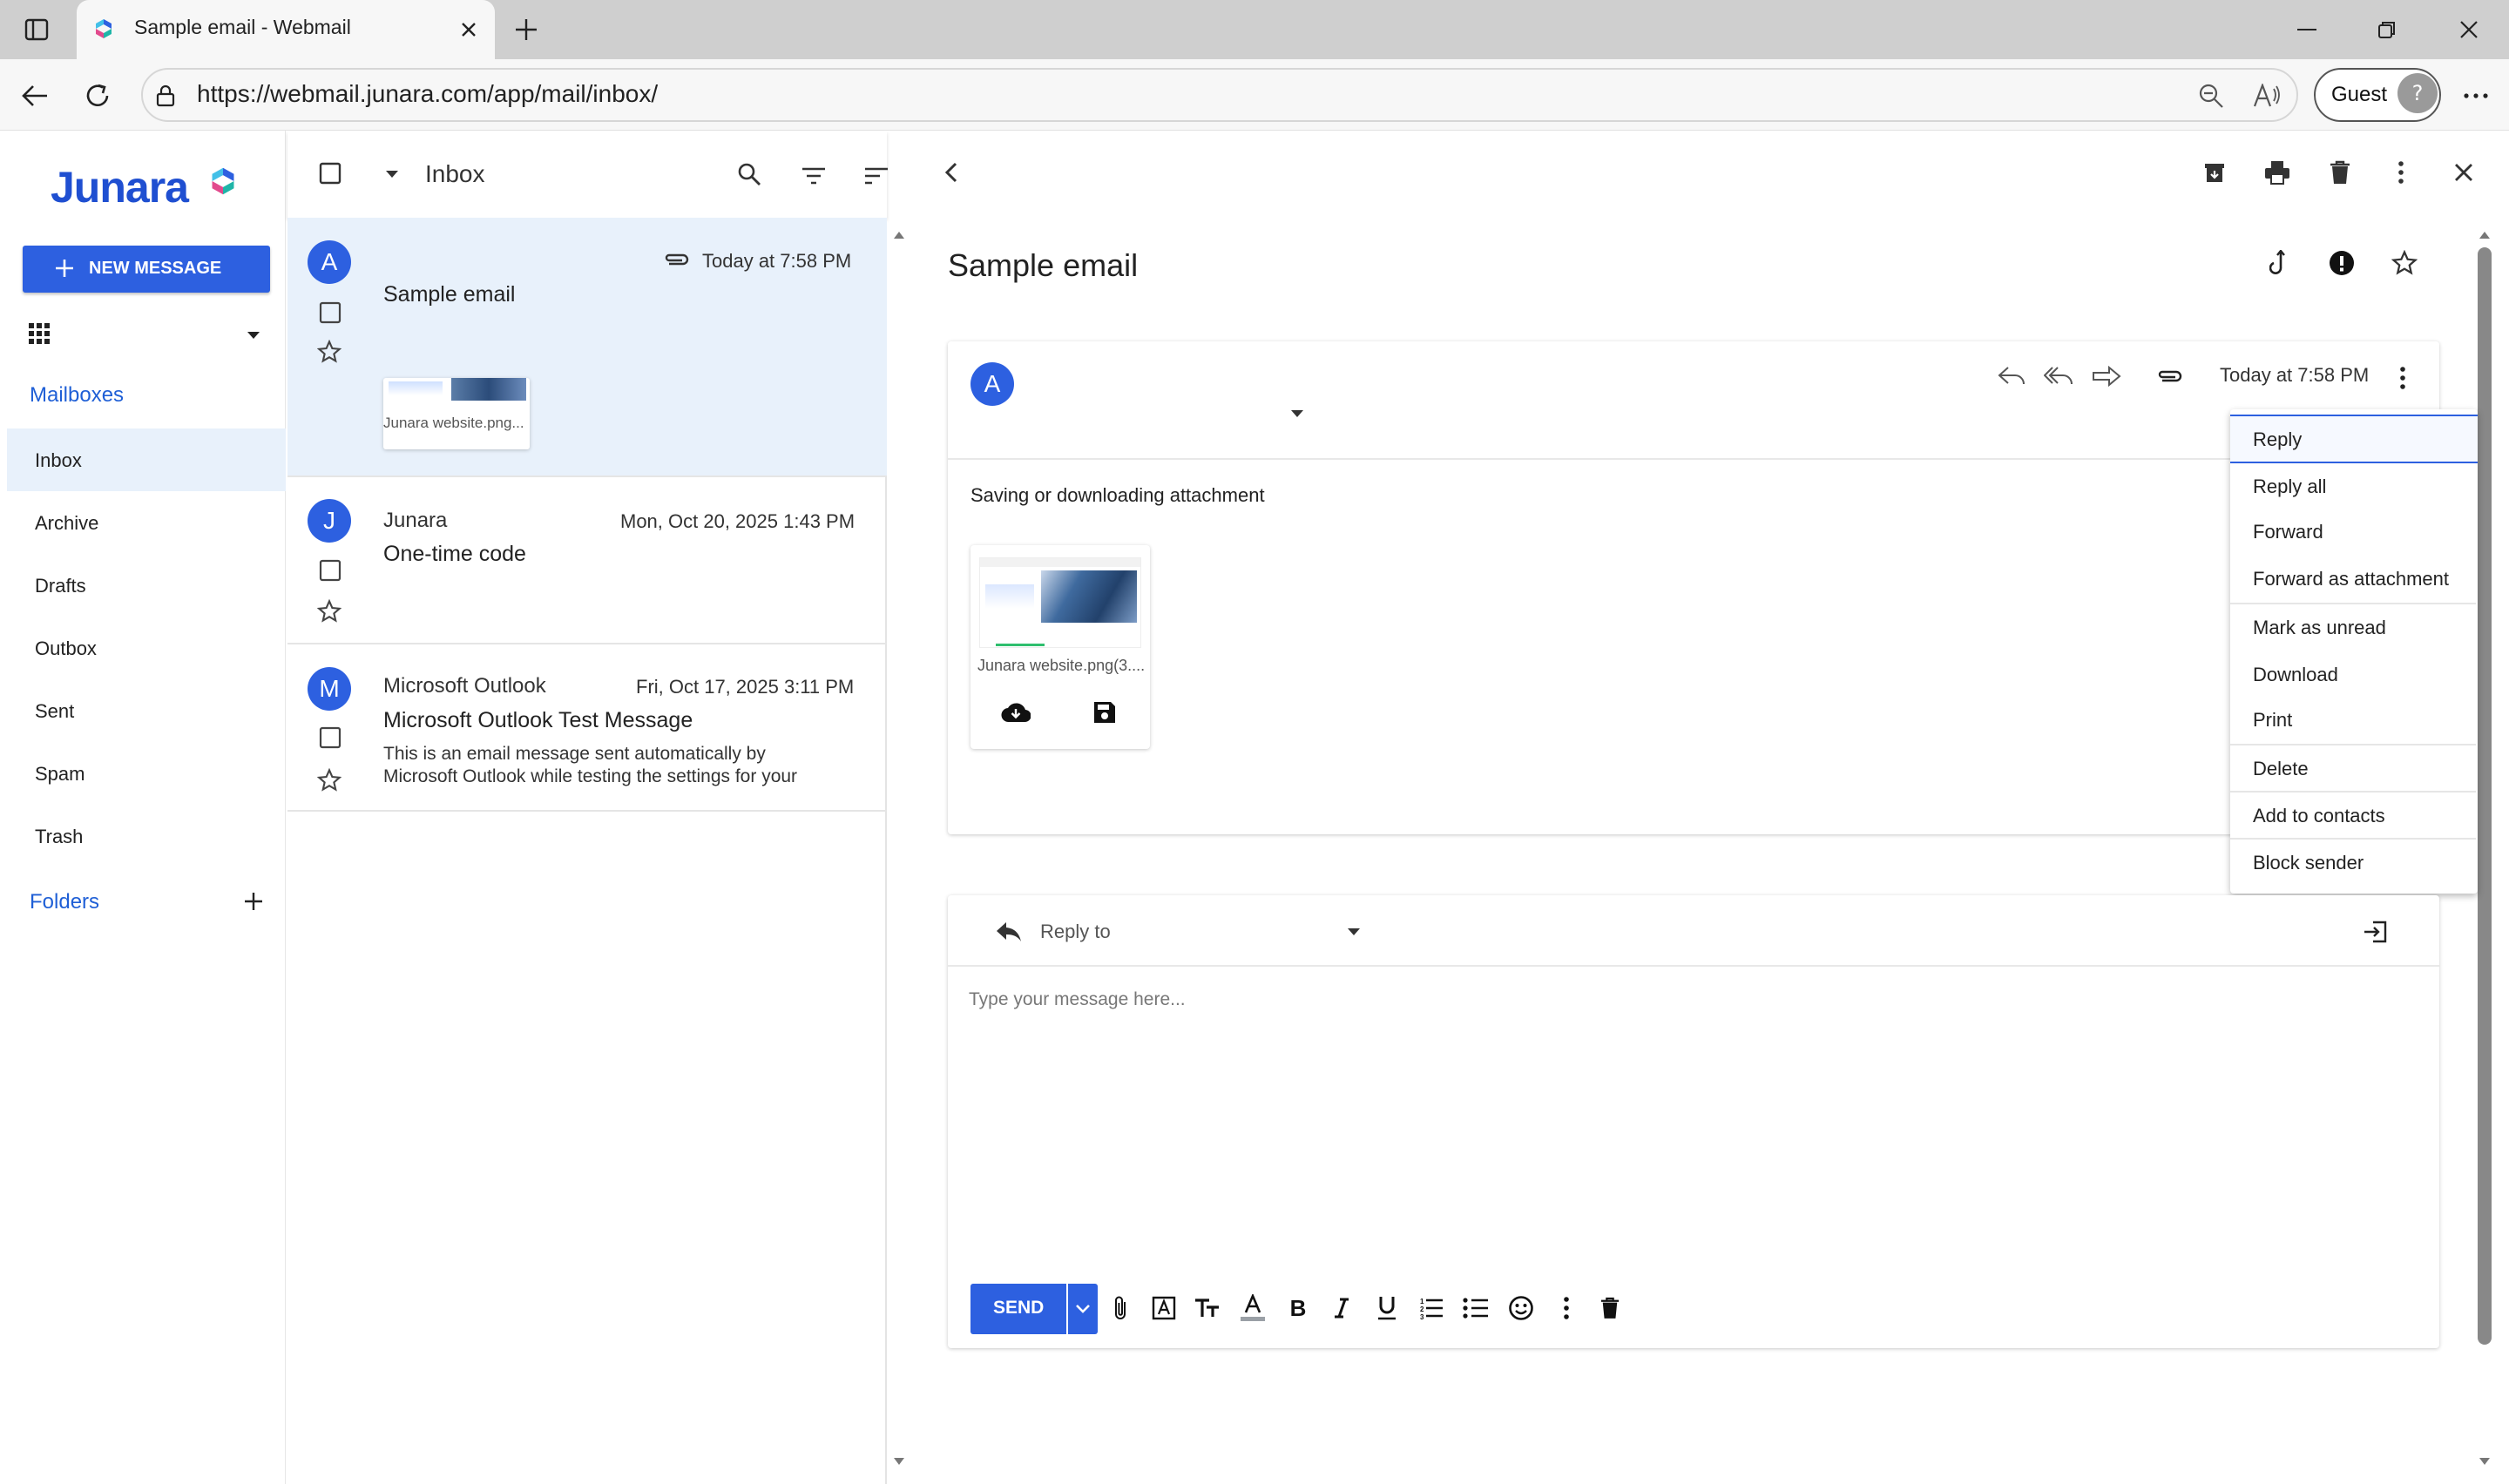 The image size is (2509, 1484). I want to click on reading-scrollbar-thumb, so click(2485, 796).